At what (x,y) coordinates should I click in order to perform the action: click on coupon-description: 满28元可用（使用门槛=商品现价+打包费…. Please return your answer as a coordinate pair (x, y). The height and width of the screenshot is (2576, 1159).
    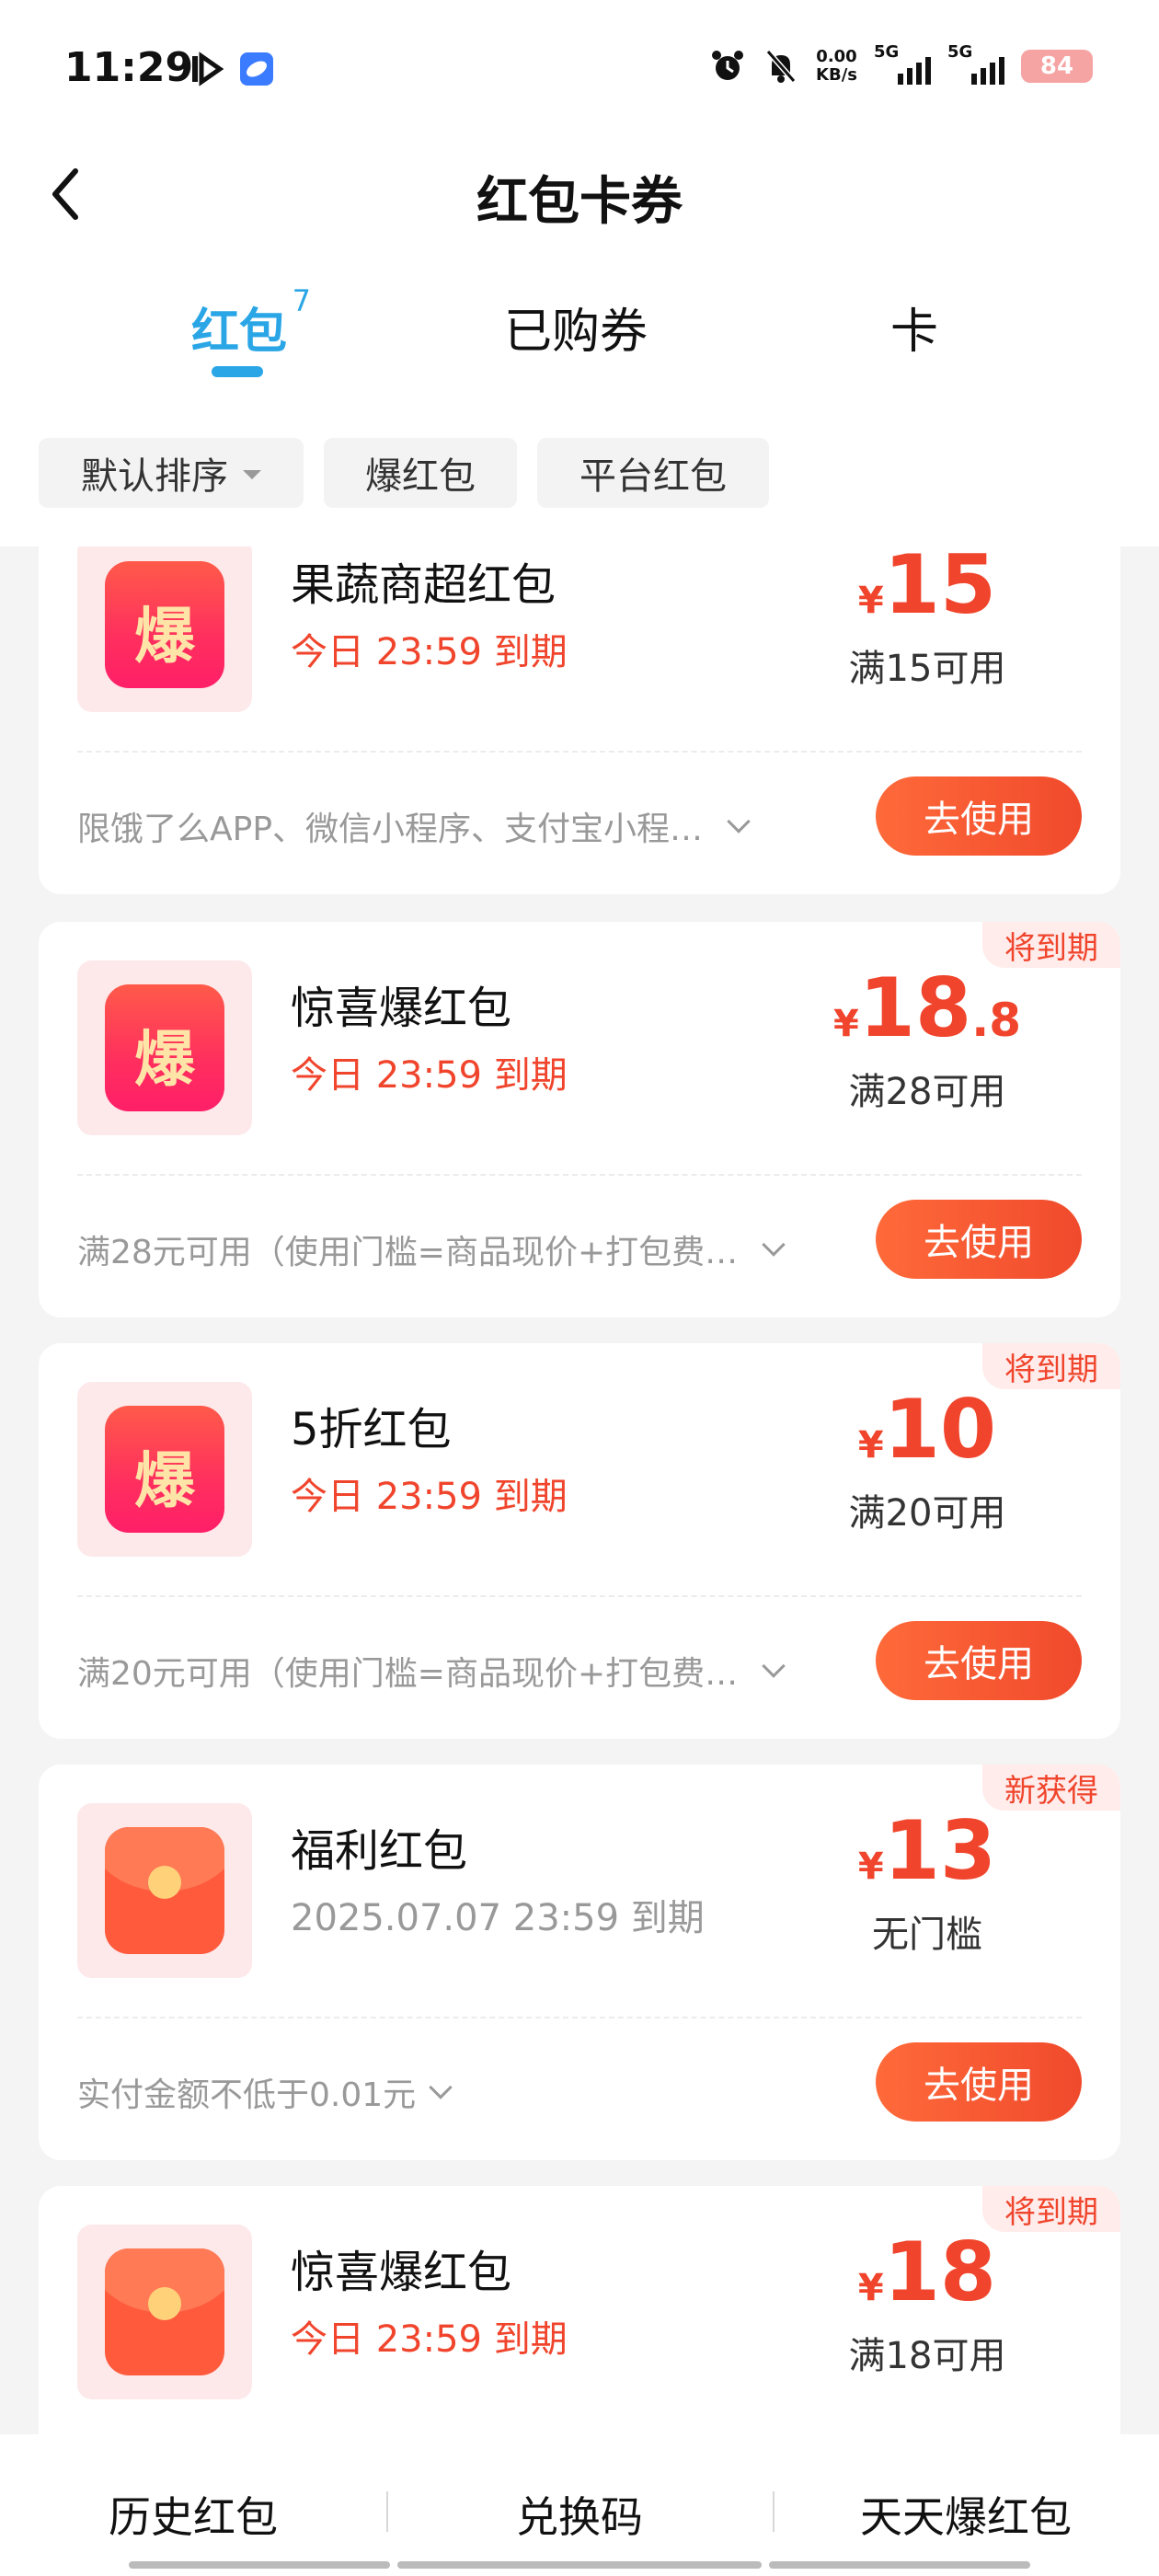
    Looking at the image, I should click on (408, 1252).